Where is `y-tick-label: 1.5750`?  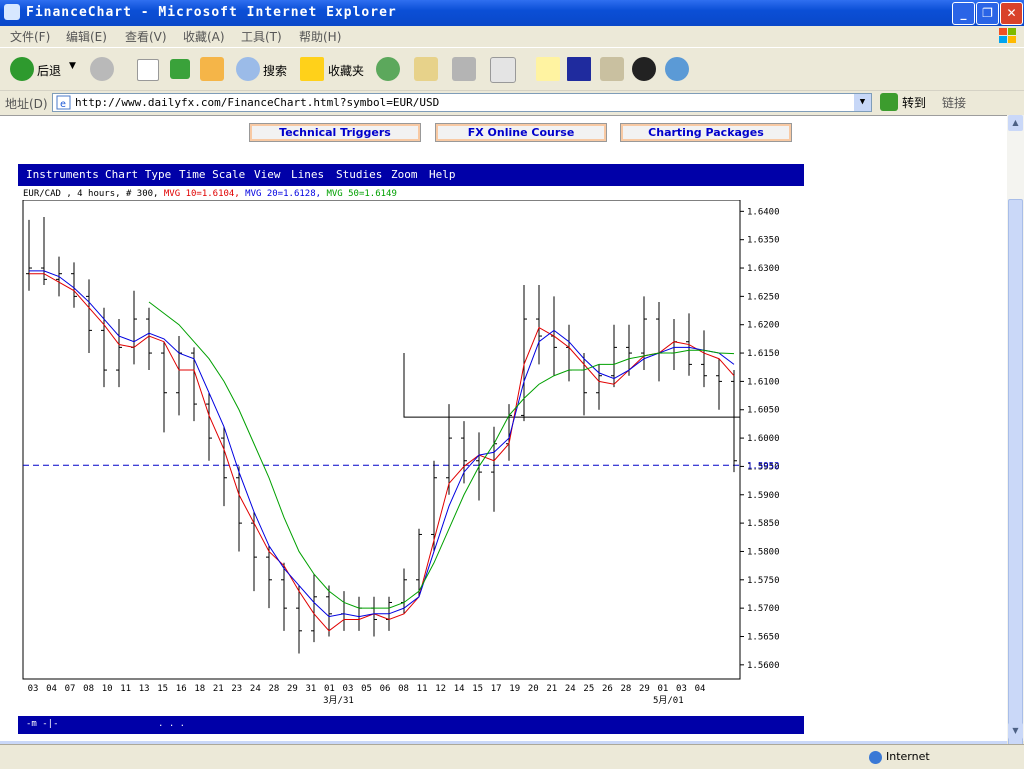
y-tick-label: 1.5750 is located at coordinates (763, 581).